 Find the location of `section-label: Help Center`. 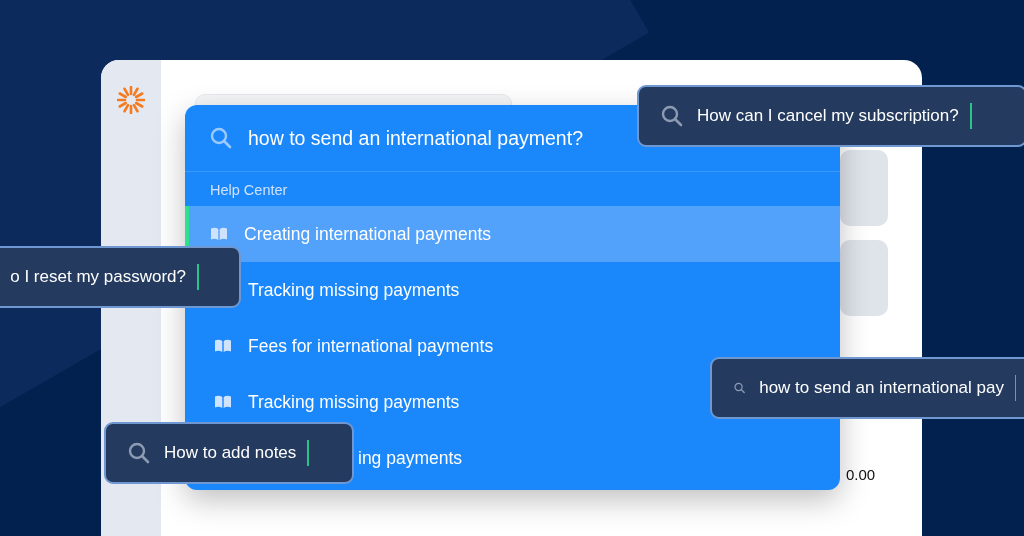

section-label: Help Center is located at coordinates (249, 190).